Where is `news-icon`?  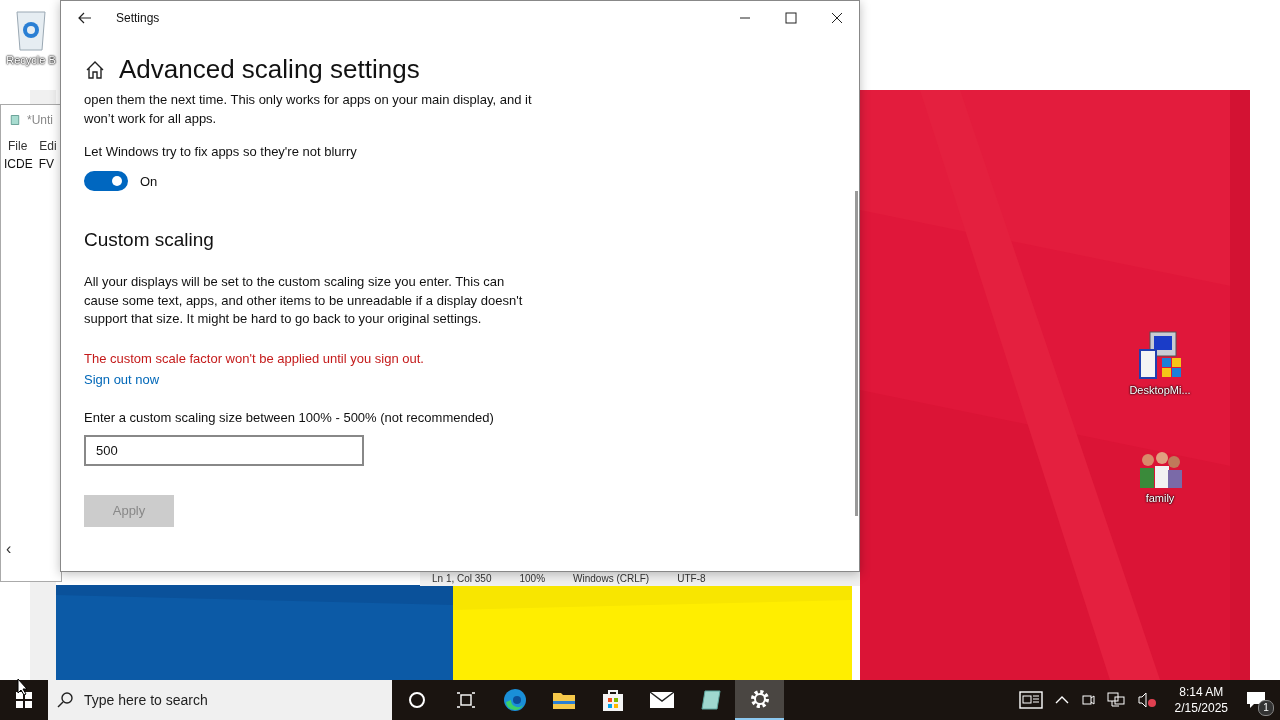
news-icon is located at coordinates (1030, 700).